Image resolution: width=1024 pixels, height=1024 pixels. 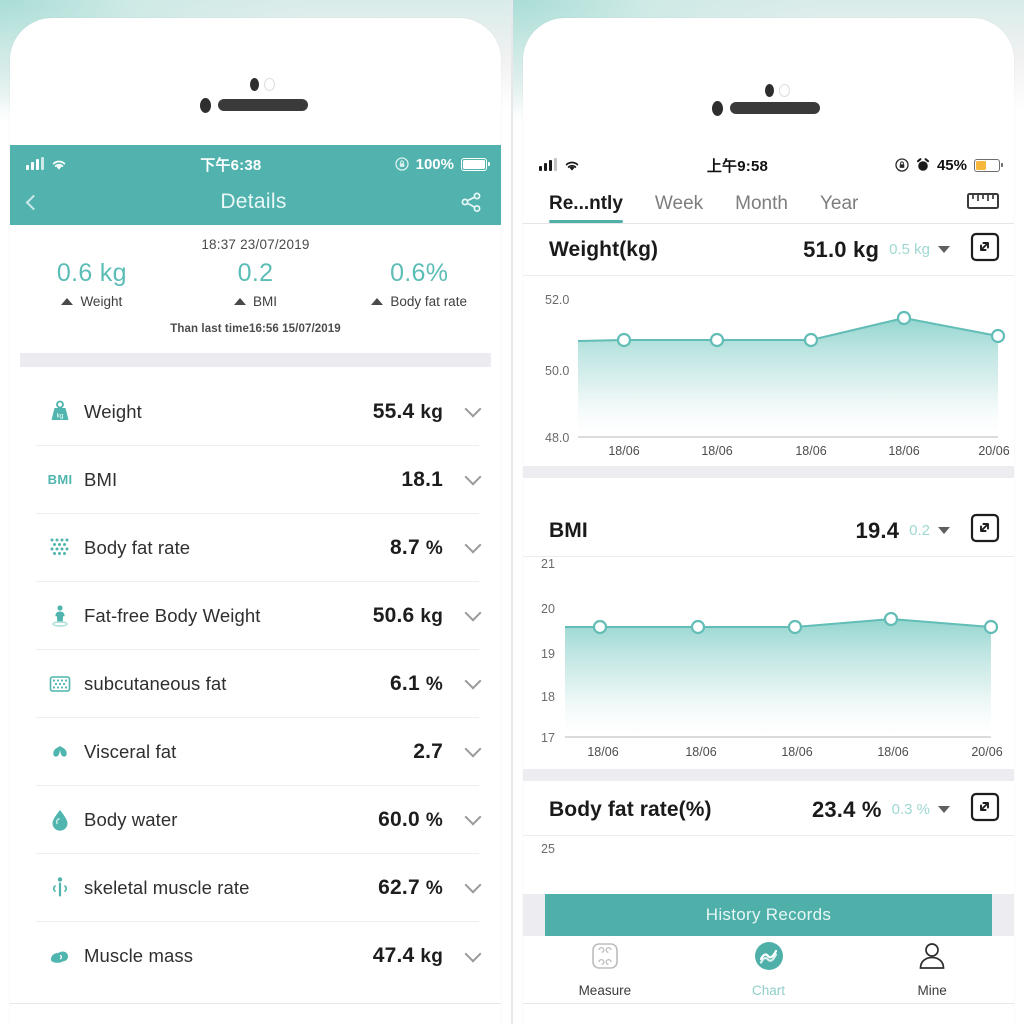 What do you see at coordinates (255, 164) in the screenshot?
I see `status-bar: 下午6:38 100%` at bounding box center [255, 164].